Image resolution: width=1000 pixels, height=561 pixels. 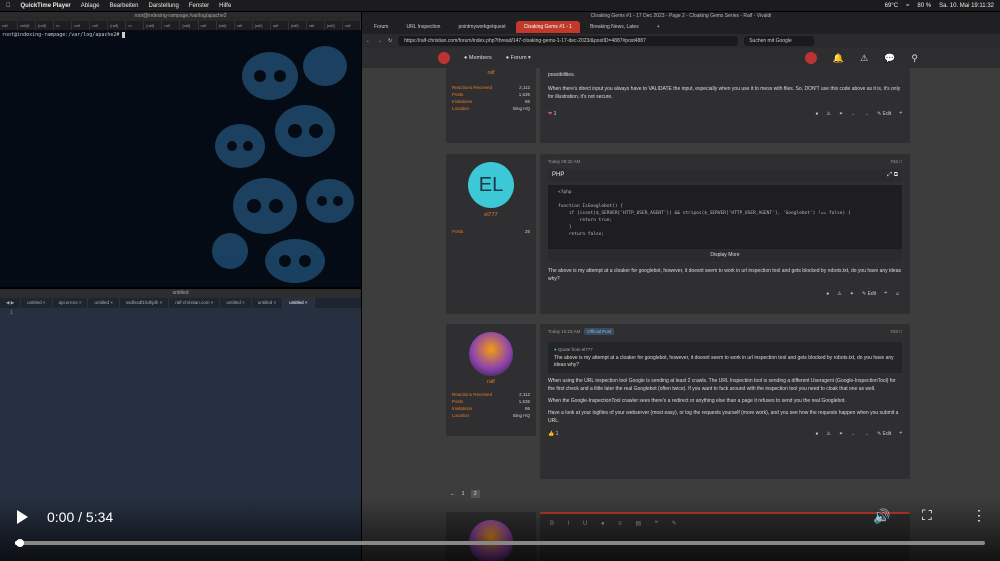 What do you see at coordinates (864, 58) in the screenshot?
I see `warning-icon: ⚠` at bounding box center [864, 58].